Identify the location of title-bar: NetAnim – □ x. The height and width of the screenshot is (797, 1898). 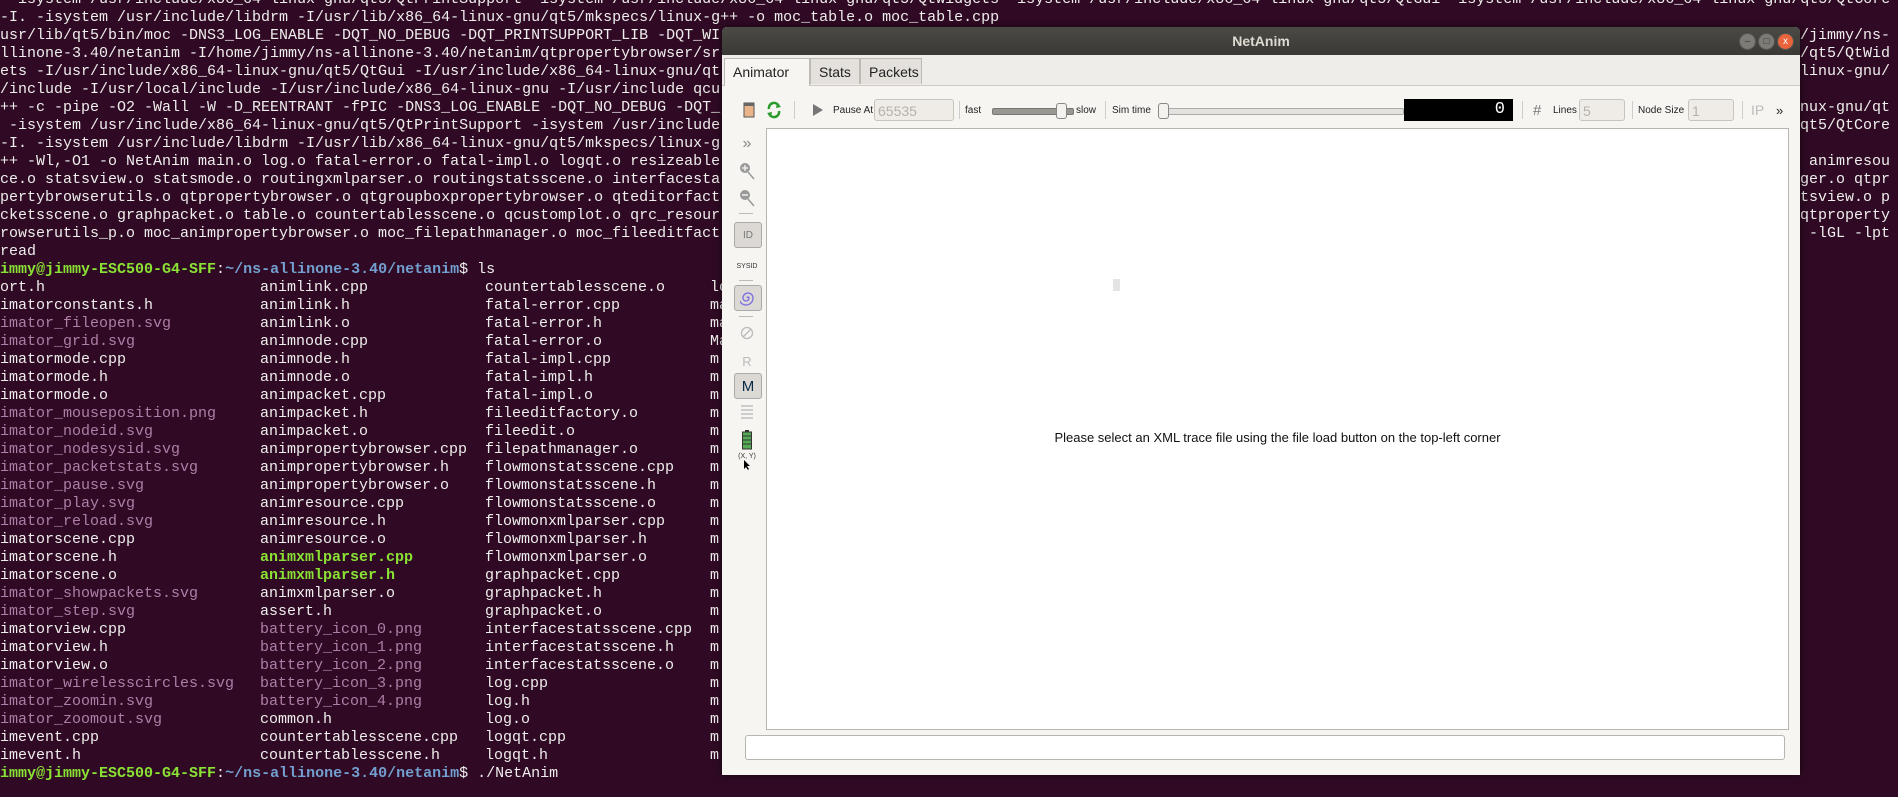
(1261, 41).